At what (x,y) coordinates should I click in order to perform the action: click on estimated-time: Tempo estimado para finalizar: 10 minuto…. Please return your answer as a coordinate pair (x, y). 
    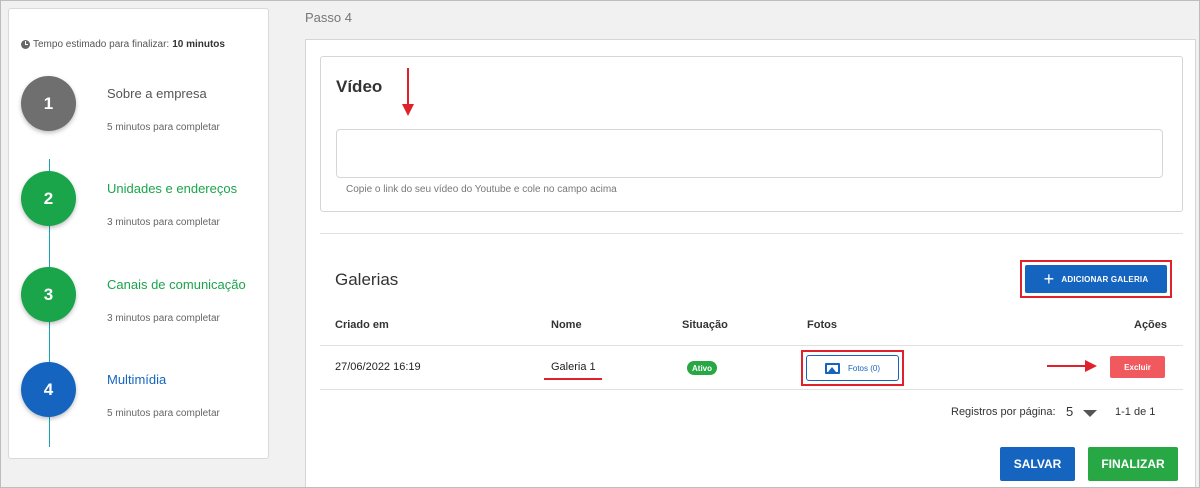
    Looking at the image, I should click on (123, 44).